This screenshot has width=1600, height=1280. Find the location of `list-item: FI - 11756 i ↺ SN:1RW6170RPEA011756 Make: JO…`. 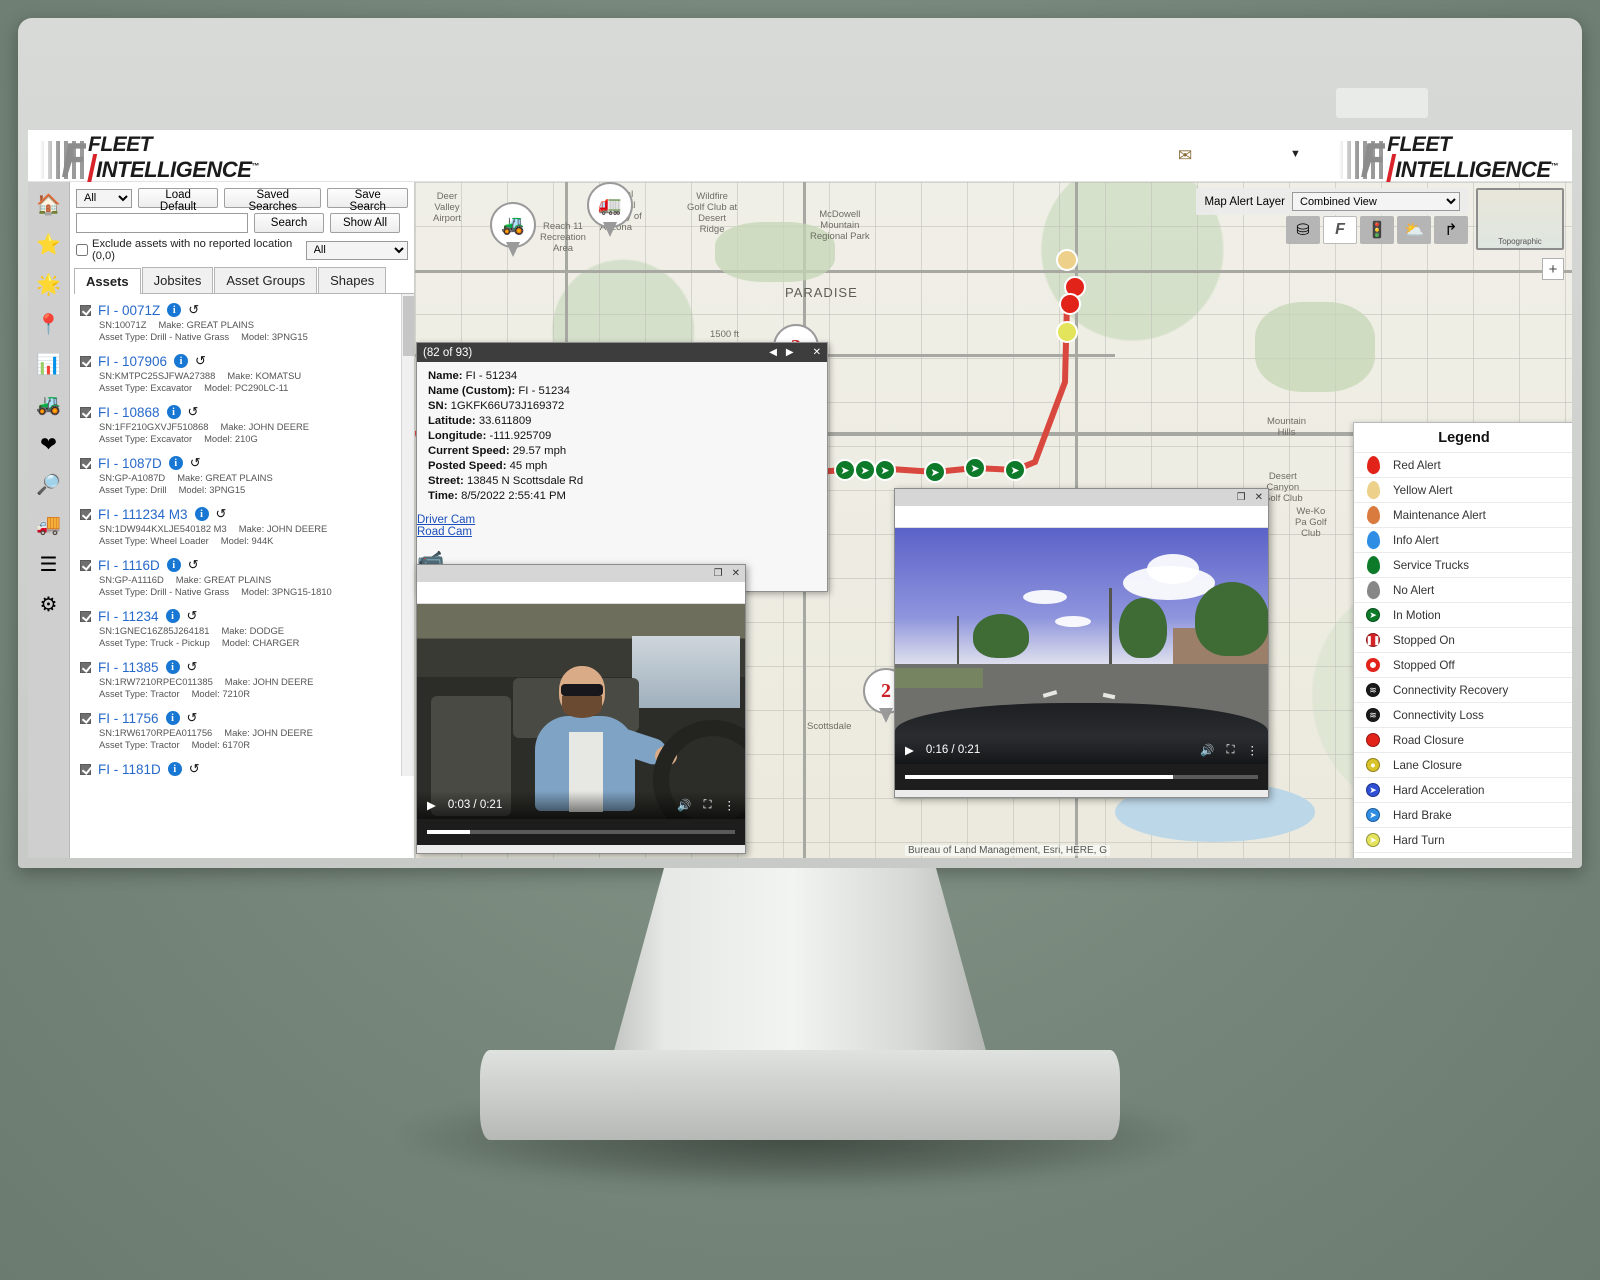

list-item: FI - 11756 i ↺ SN:1RW6170RPEA011756 Make: JO… is located at coordinates (247, 730).